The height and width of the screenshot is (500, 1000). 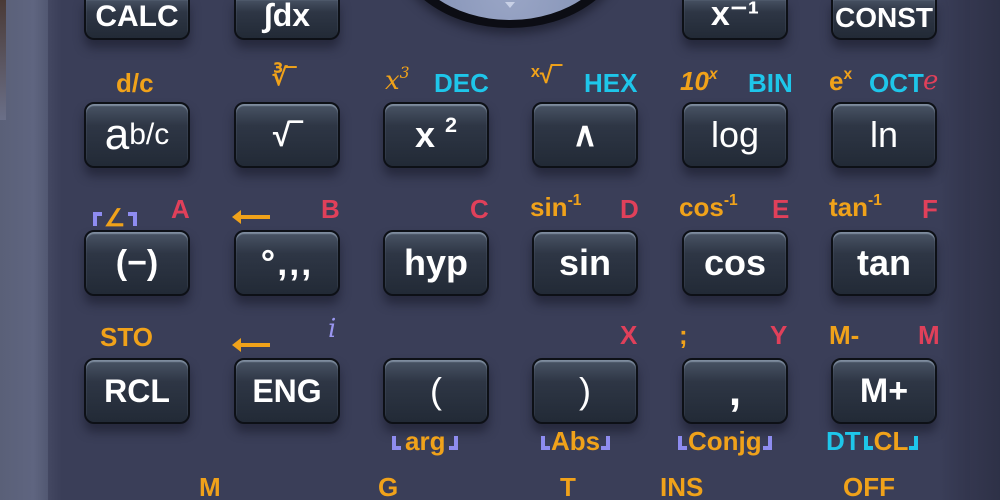 I want to click on key-label: (−), so click(x=137, y=262).